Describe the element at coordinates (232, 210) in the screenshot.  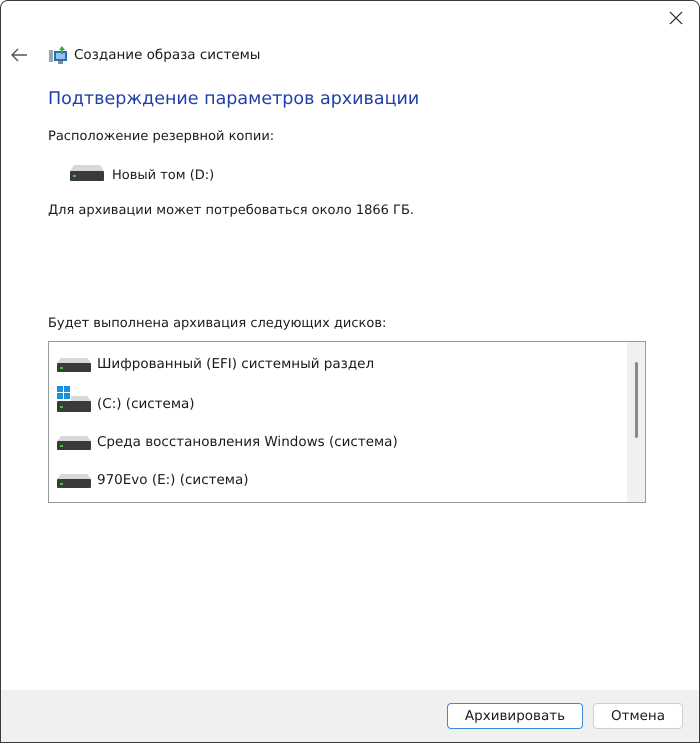
I see `size-note: Для архивации может потребоваться около 1866 ГБ.` at that location.